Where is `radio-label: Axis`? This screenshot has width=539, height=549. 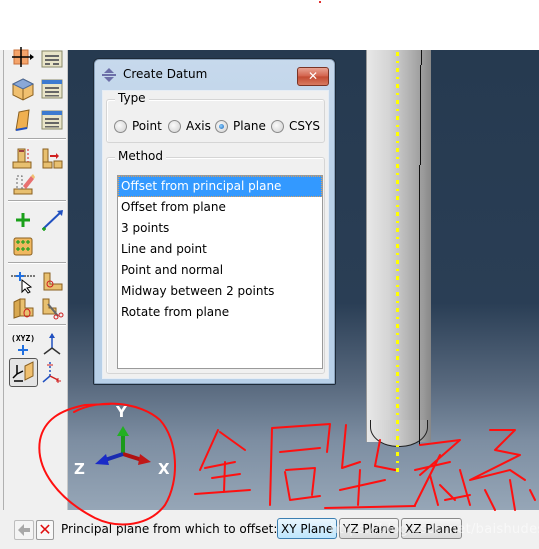
radio-label: Axis is located at coordinates (198, 126).